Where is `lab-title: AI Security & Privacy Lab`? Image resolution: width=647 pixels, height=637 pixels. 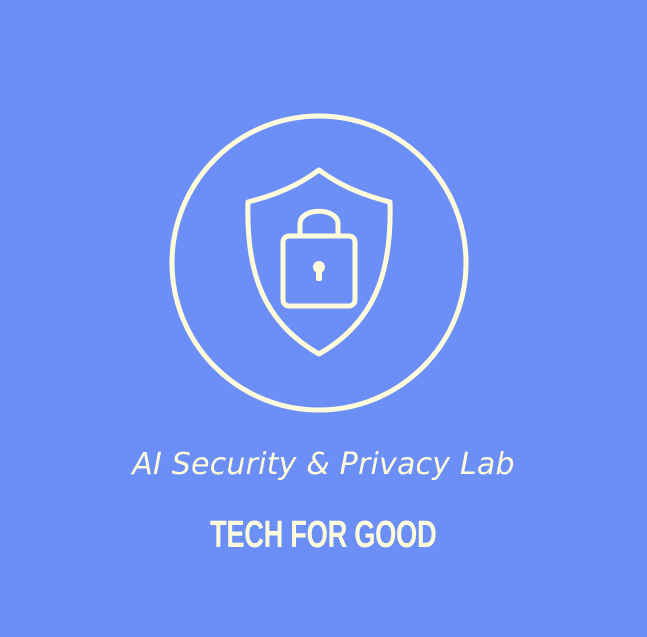 lab-title: AI Security & Privacy Lab is located at coordinates (323, 464).